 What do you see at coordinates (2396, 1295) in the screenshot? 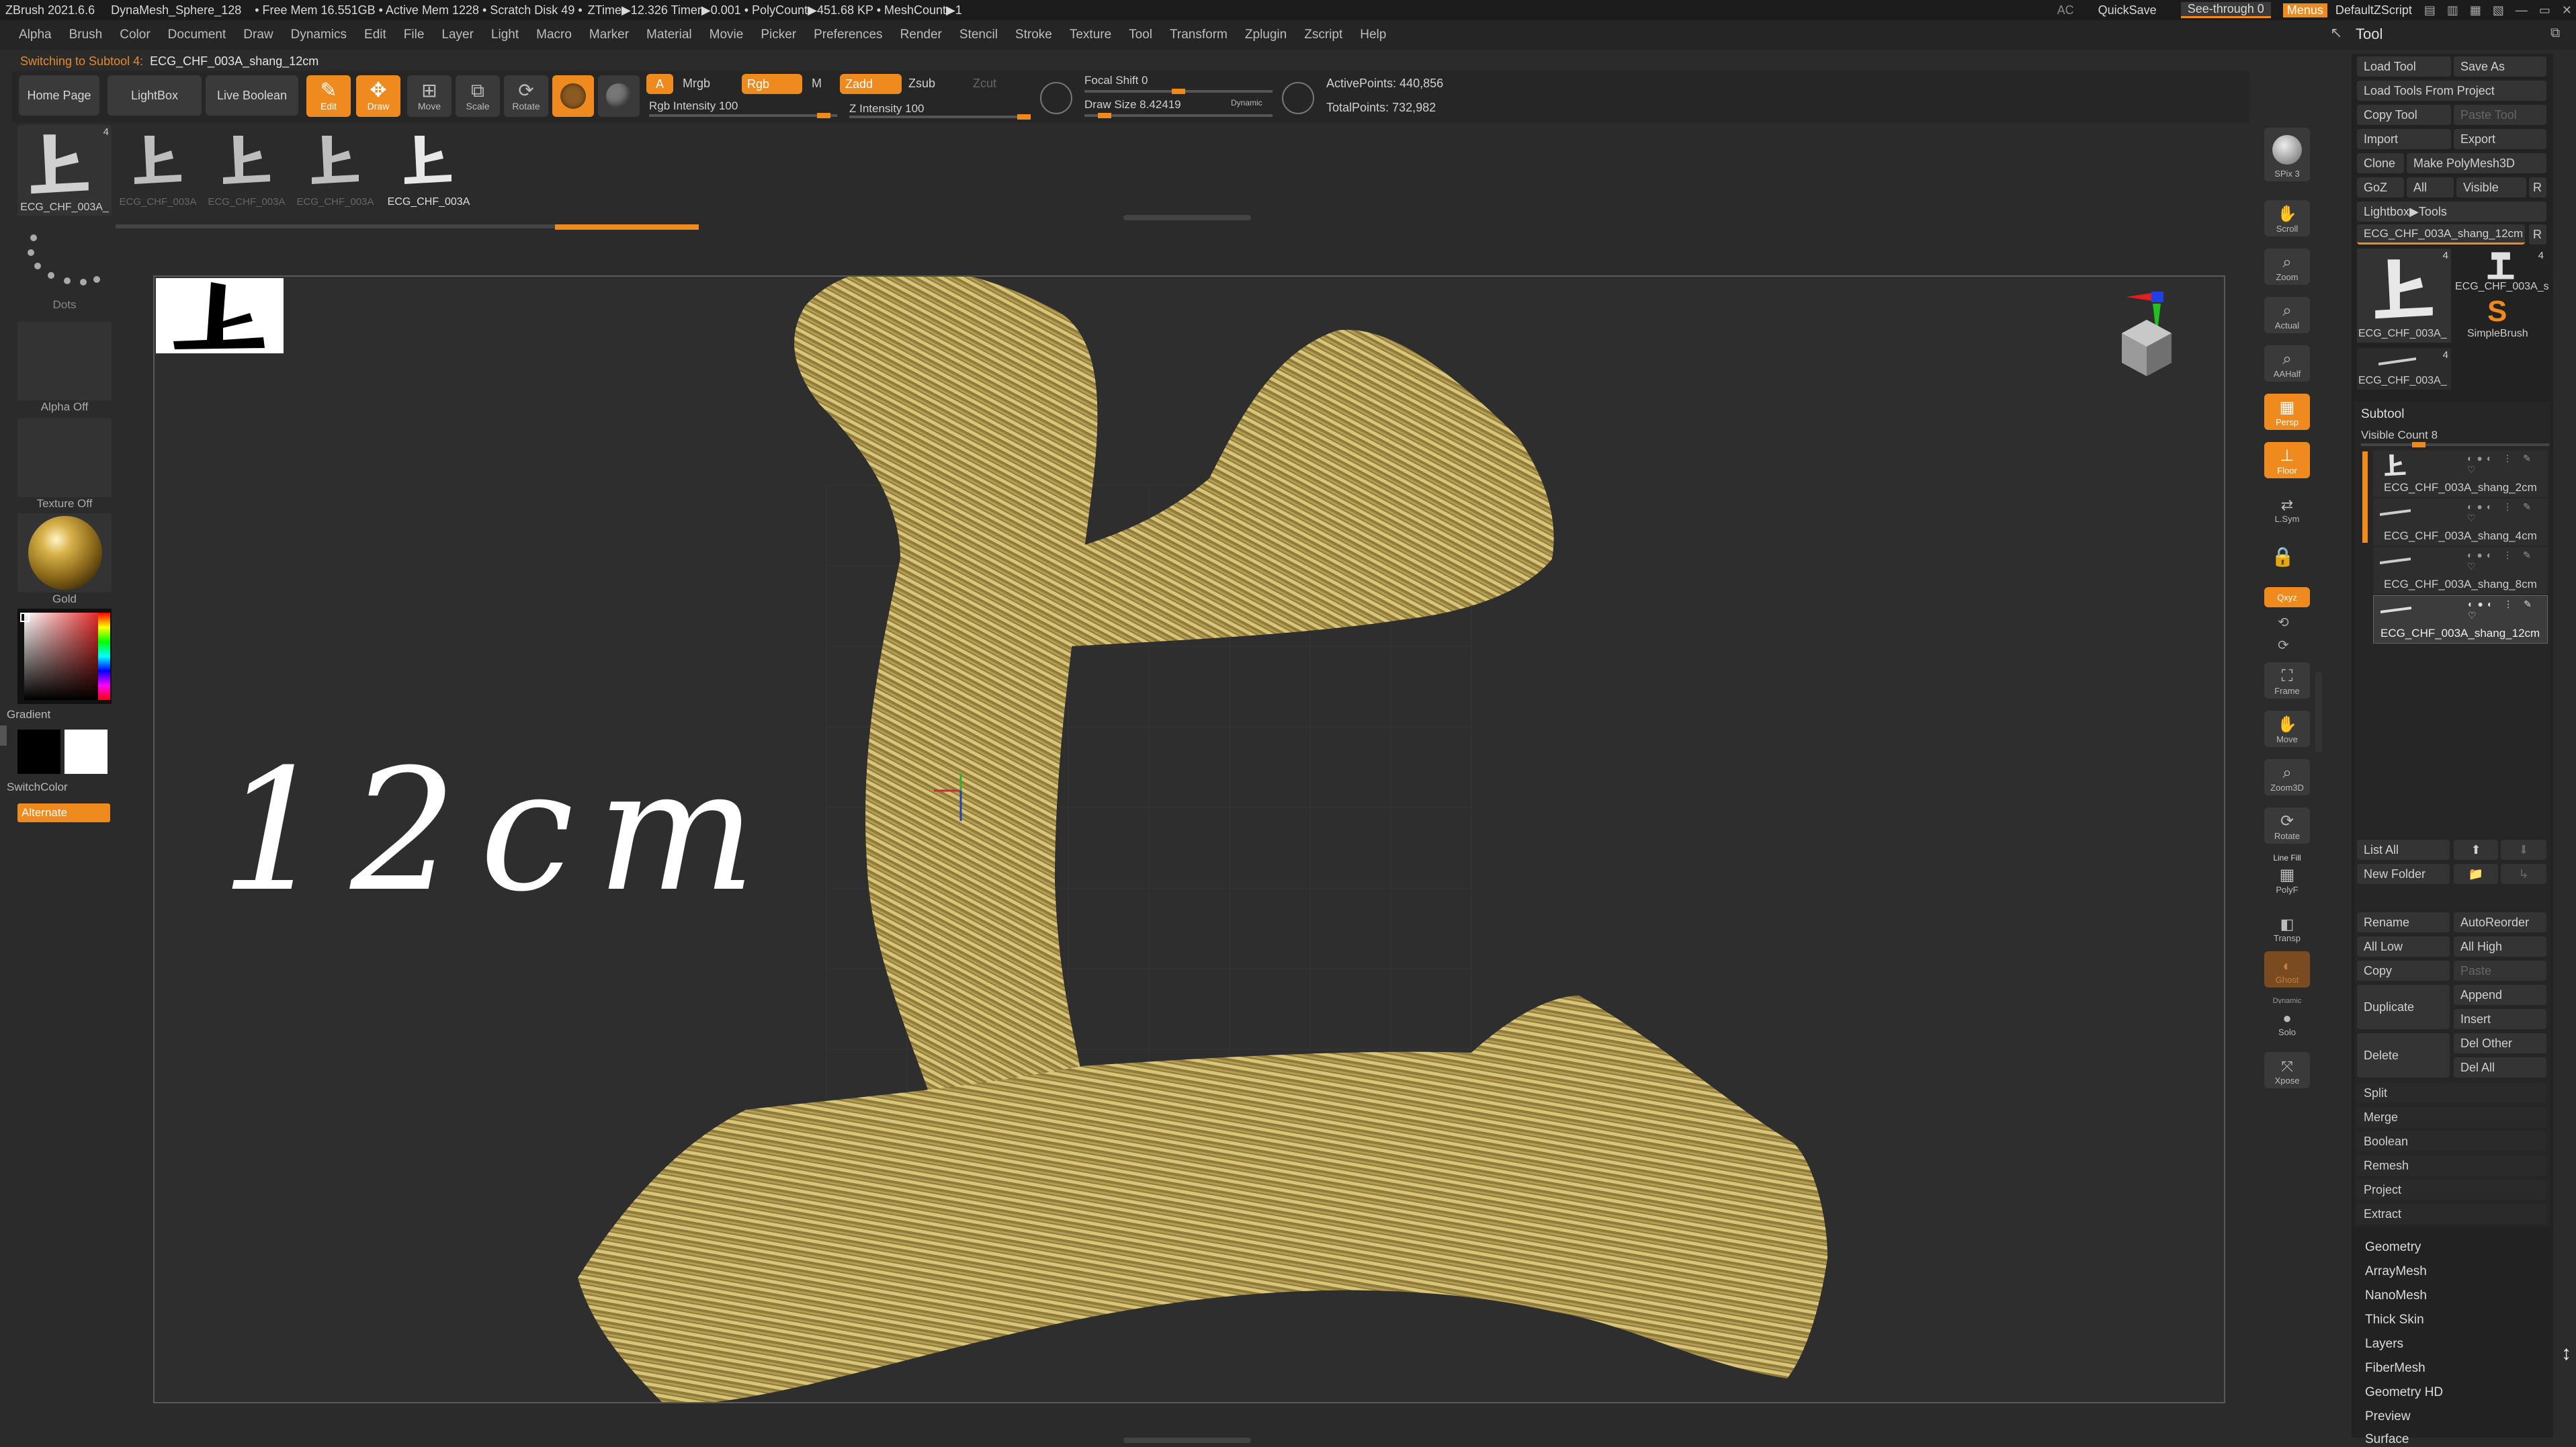
I see `nanomesh-section: NanoMesh` at bounding box center [2396, 1295].